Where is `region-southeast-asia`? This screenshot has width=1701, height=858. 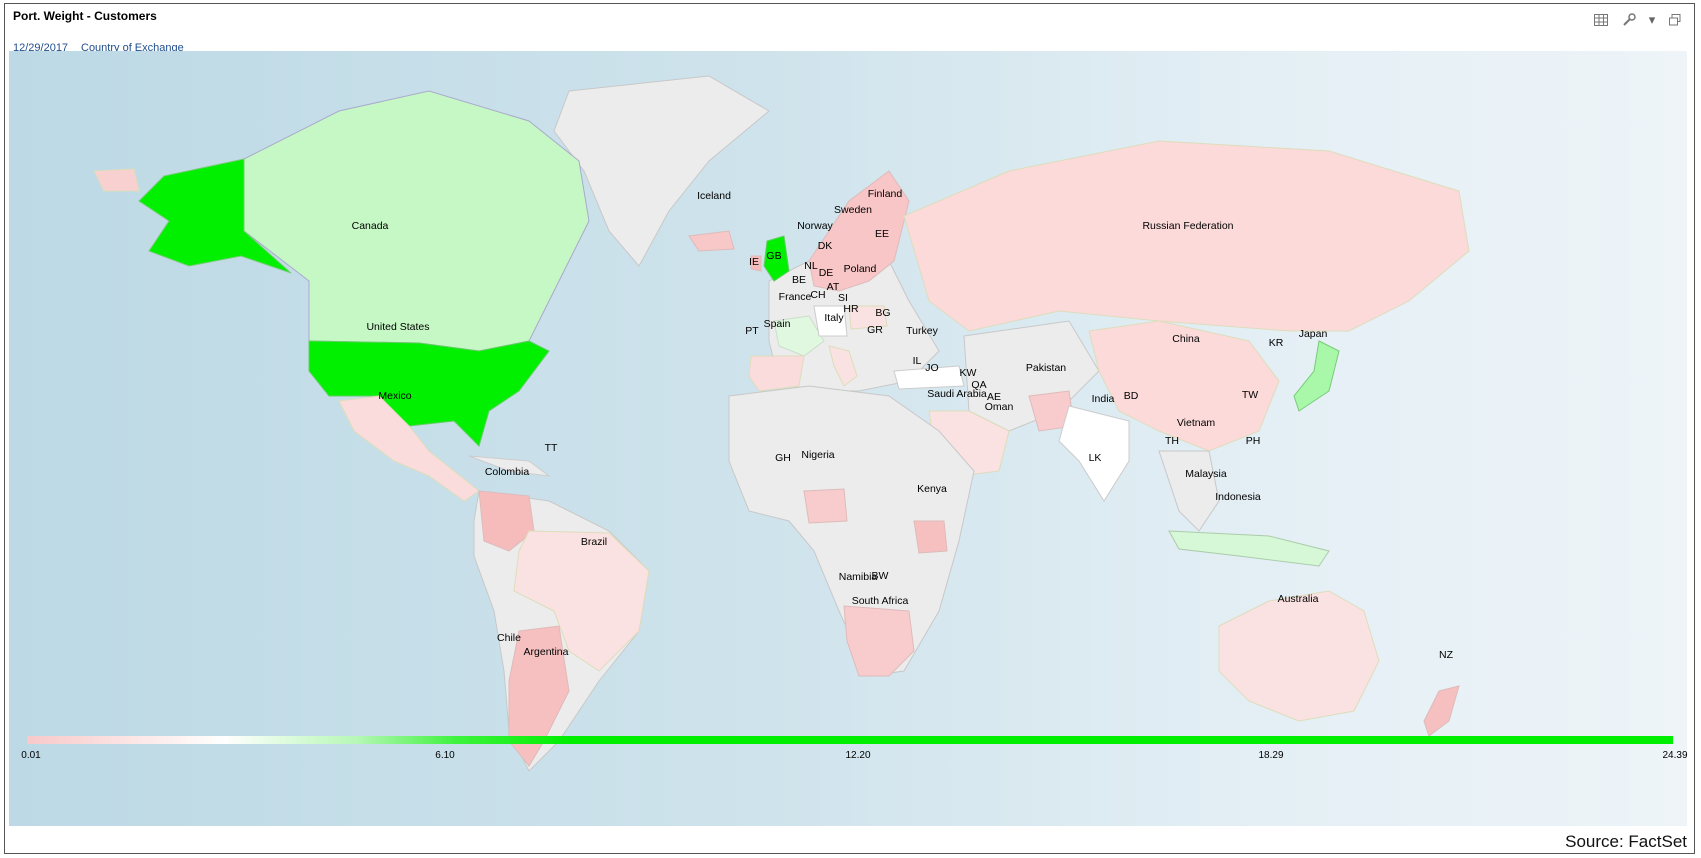
region-southeast-asia is located at coordinates (1189, 491).